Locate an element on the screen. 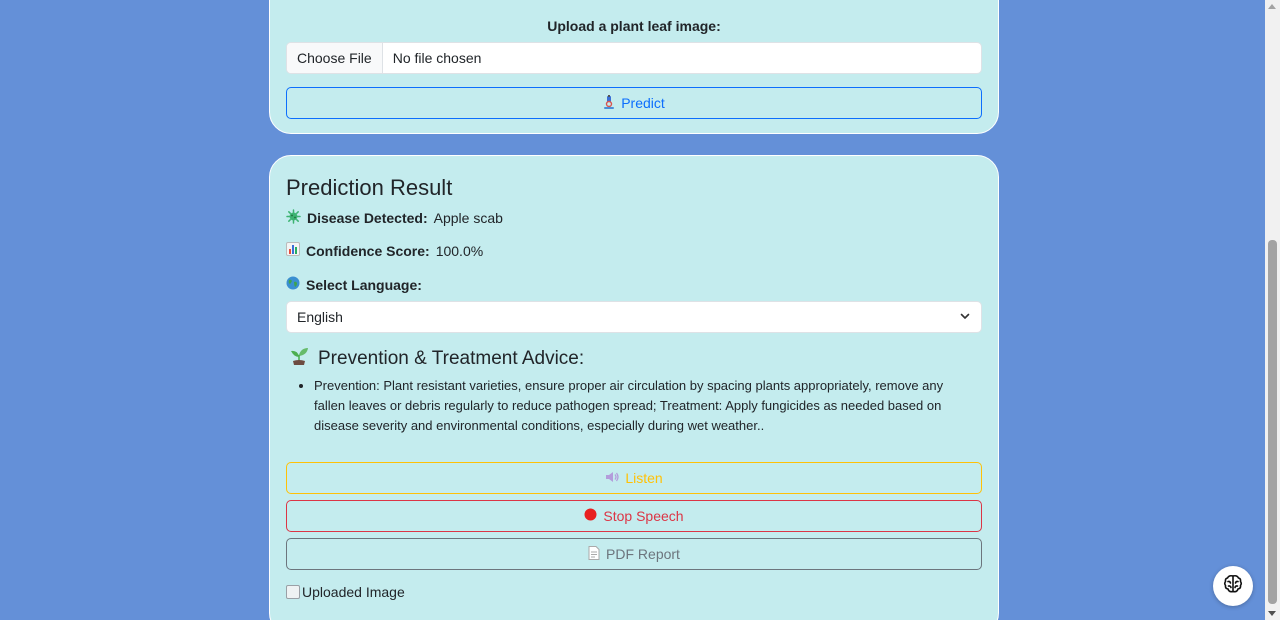 The height and width of the screenshot is (620, 1280). globe-icon is located at coordinates (293, 284).